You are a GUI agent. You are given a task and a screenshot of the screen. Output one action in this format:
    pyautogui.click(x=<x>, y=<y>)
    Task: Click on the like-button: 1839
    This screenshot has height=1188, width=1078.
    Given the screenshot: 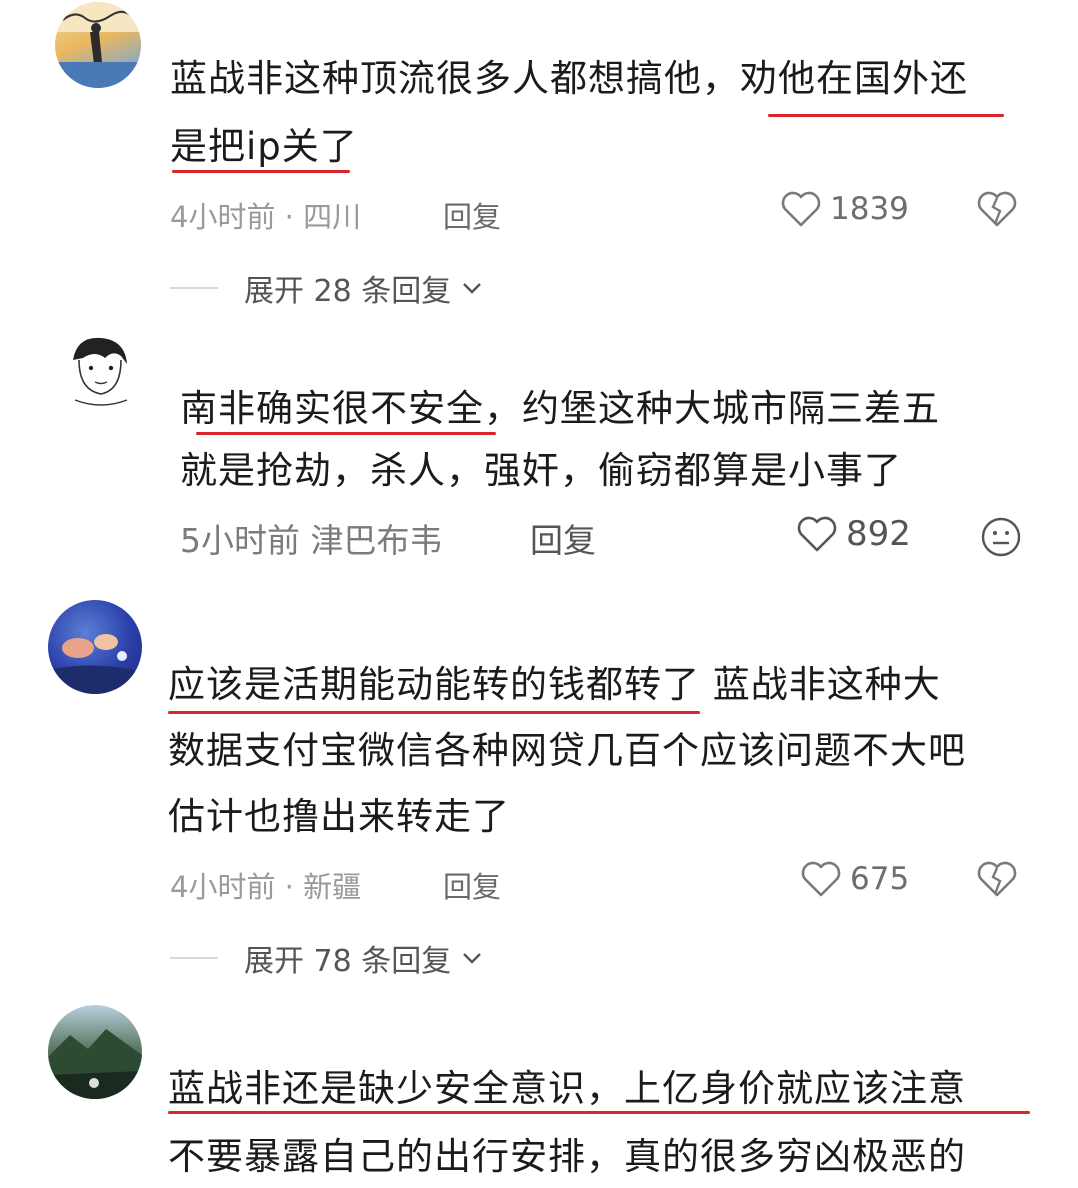 What is the action you would take?
    pyautogui.click(x=844, y=209)
    